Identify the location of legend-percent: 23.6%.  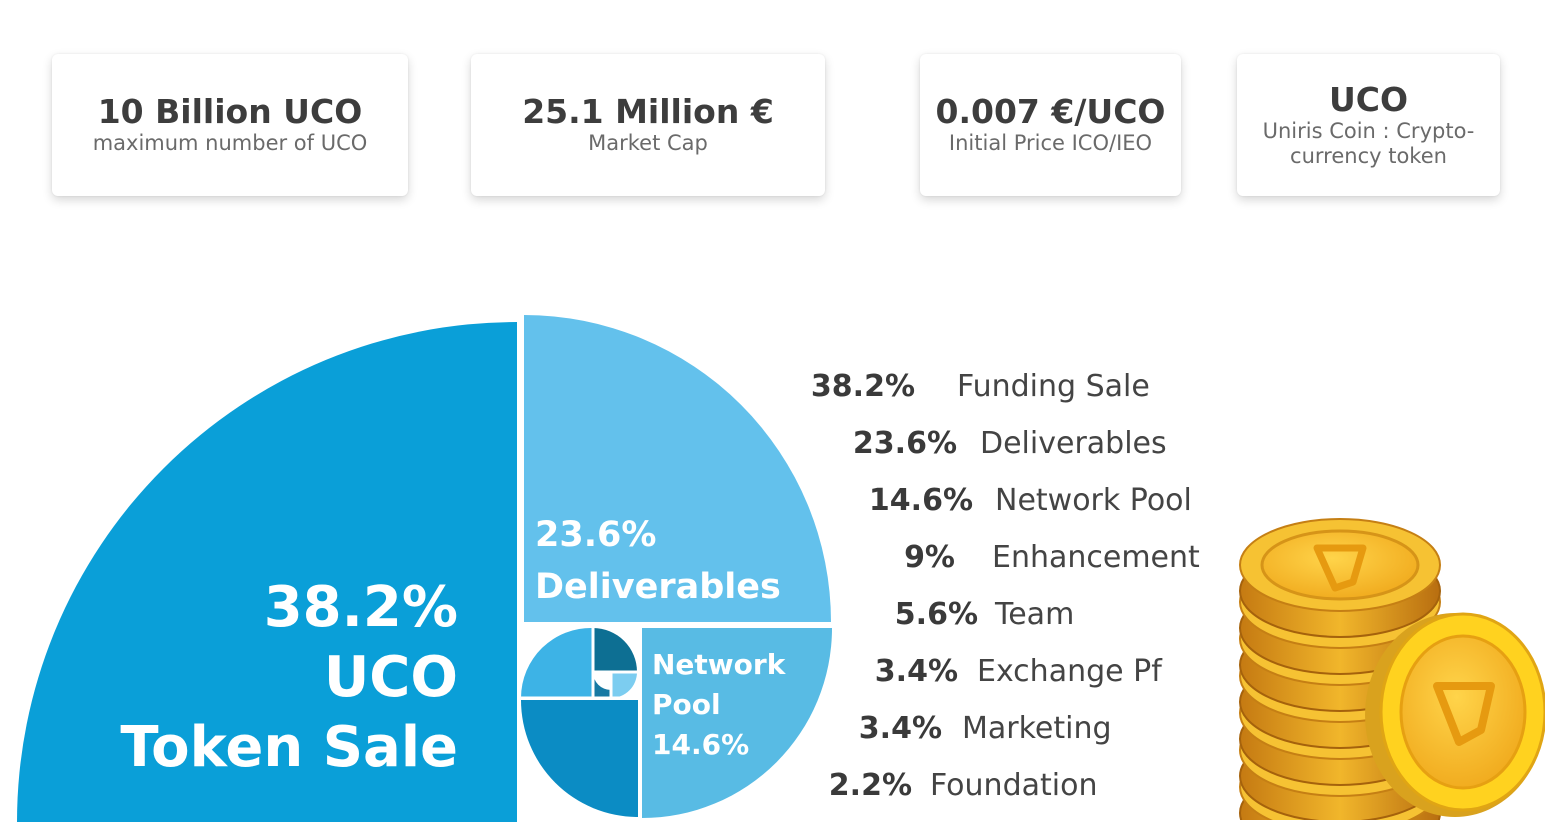
(905, 443).